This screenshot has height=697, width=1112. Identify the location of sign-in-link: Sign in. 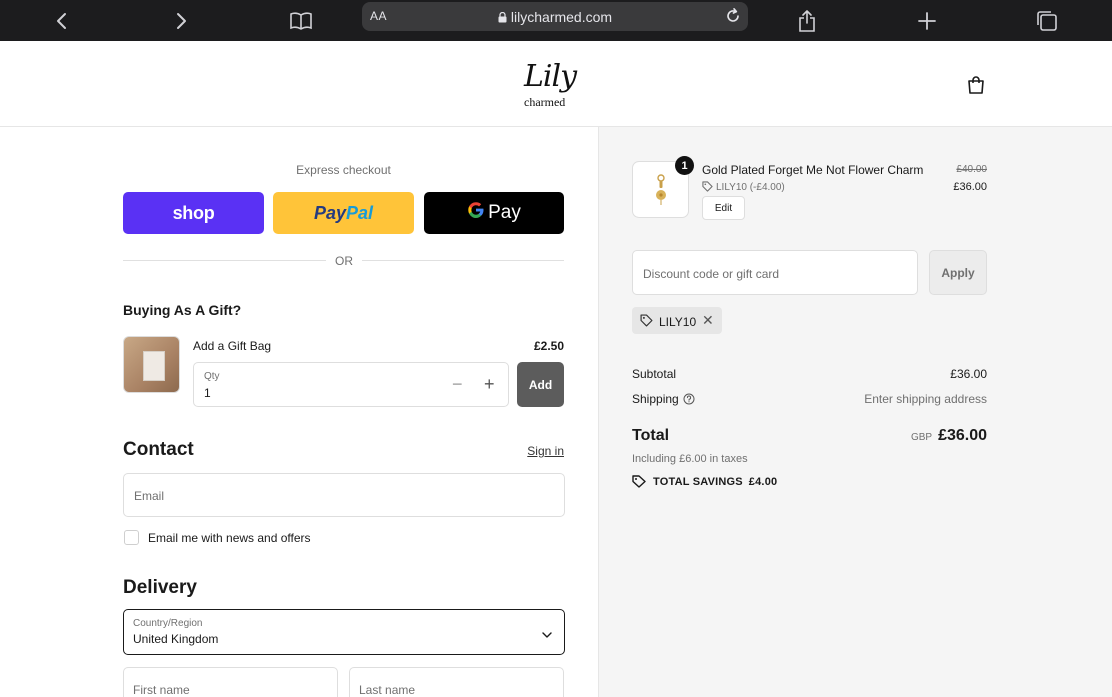
(532, 451).